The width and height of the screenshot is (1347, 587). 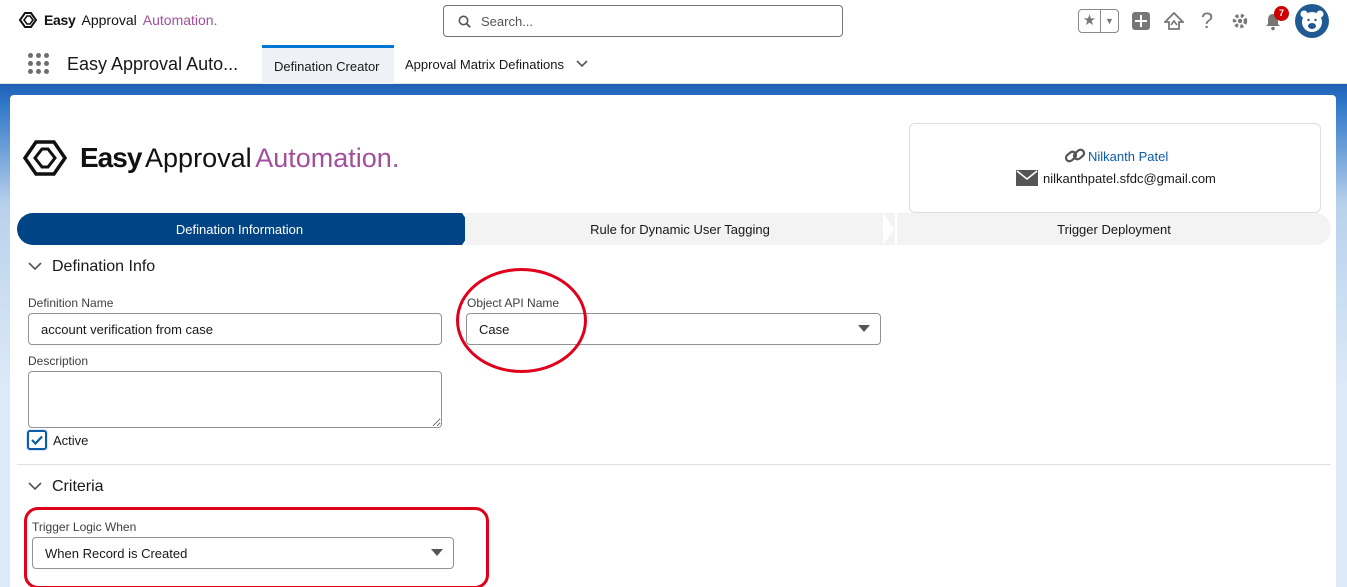 I want to click on trailhead-icon, so click(x=1174, y=21).